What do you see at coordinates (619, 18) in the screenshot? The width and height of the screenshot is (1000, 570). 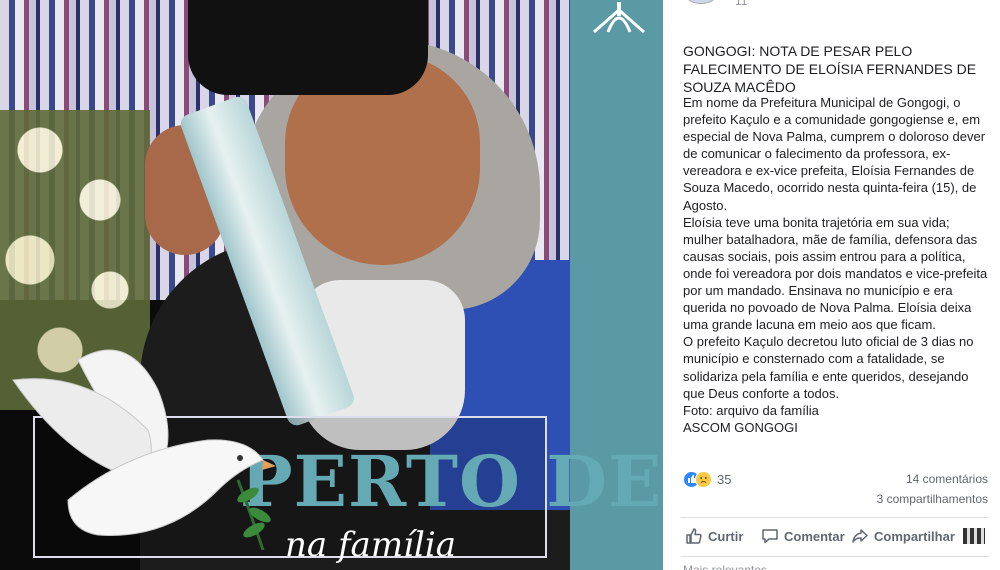 I see `church-logo-icon` at bounding box center [619, 18].